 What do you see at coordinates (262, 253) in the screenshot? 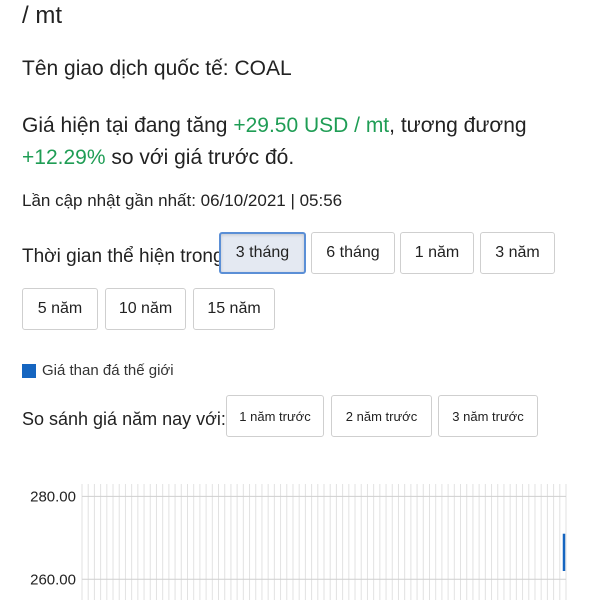
I see `range-button-3-months: 3 tháng` at bounding box center [262, 253].